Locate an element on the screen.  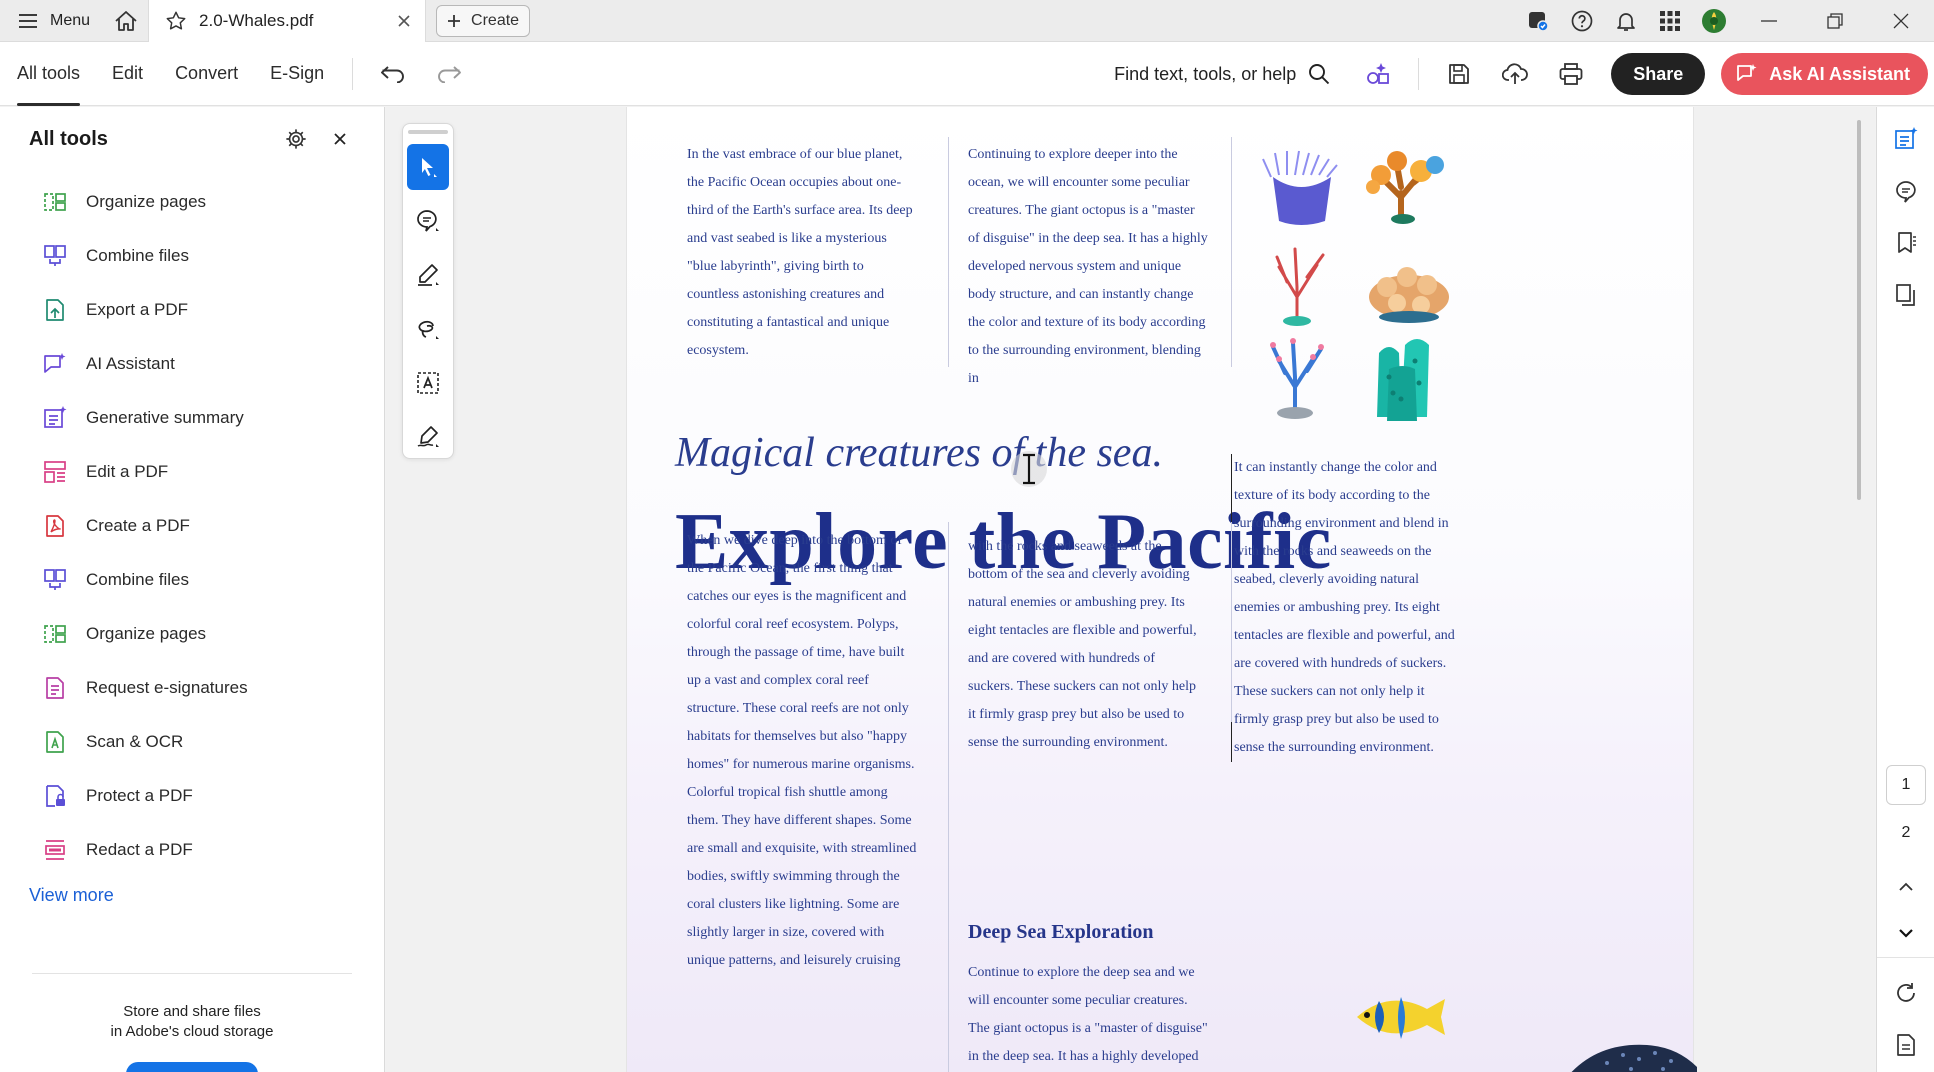
find-box: Find text, tools, or help is located at coordinates (1232, 74).